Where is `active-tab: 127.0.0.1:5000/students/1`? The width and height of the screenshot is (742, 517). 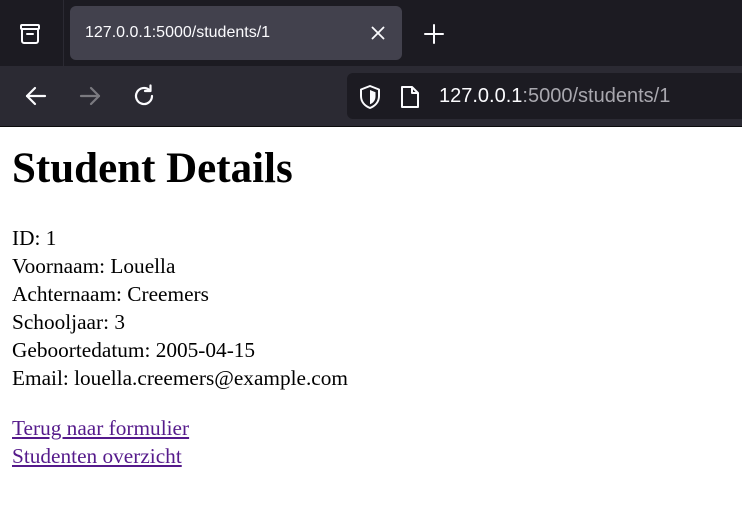 active-tab: 127.0.0.1:5000/students/1 is located at coordinates (236, 33).